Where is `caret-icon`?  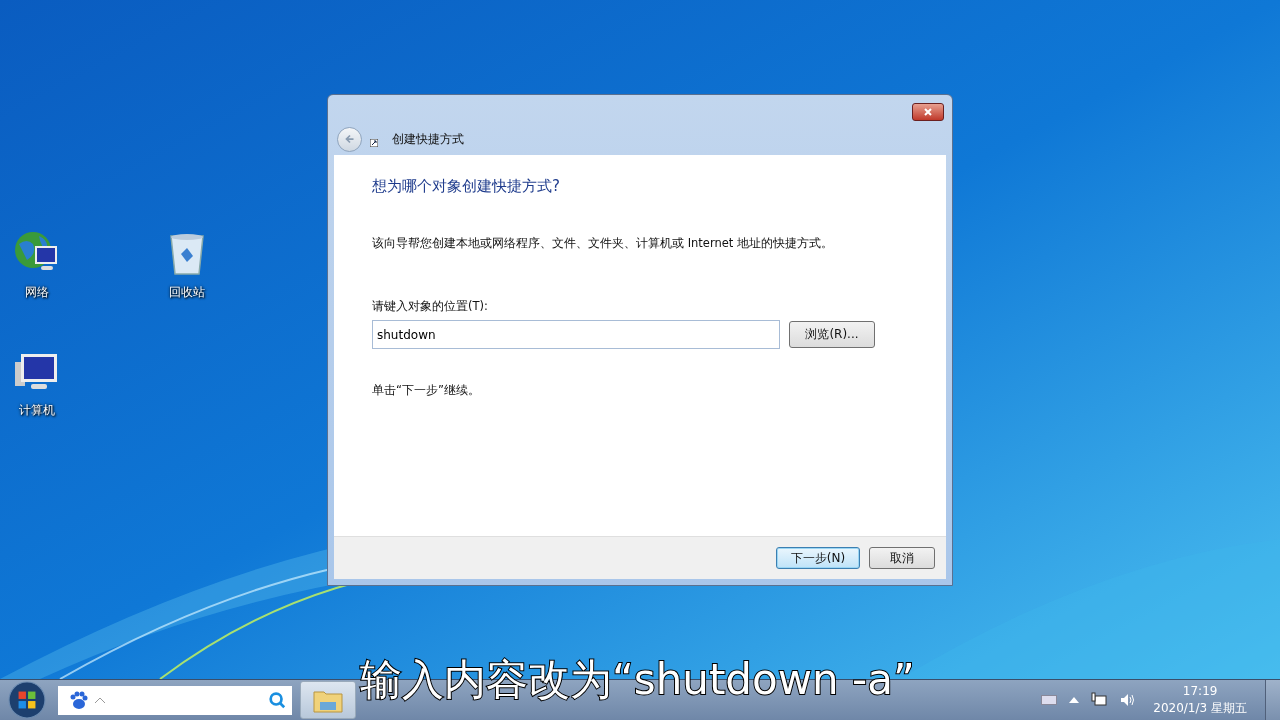
caret-icon is located at coordinates (100, 700).